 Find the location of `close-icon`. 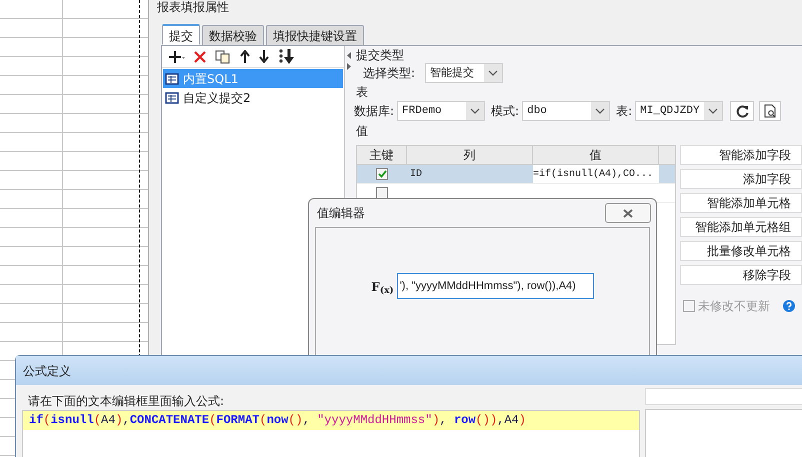

close-icon is located at coordinates (628, 213).